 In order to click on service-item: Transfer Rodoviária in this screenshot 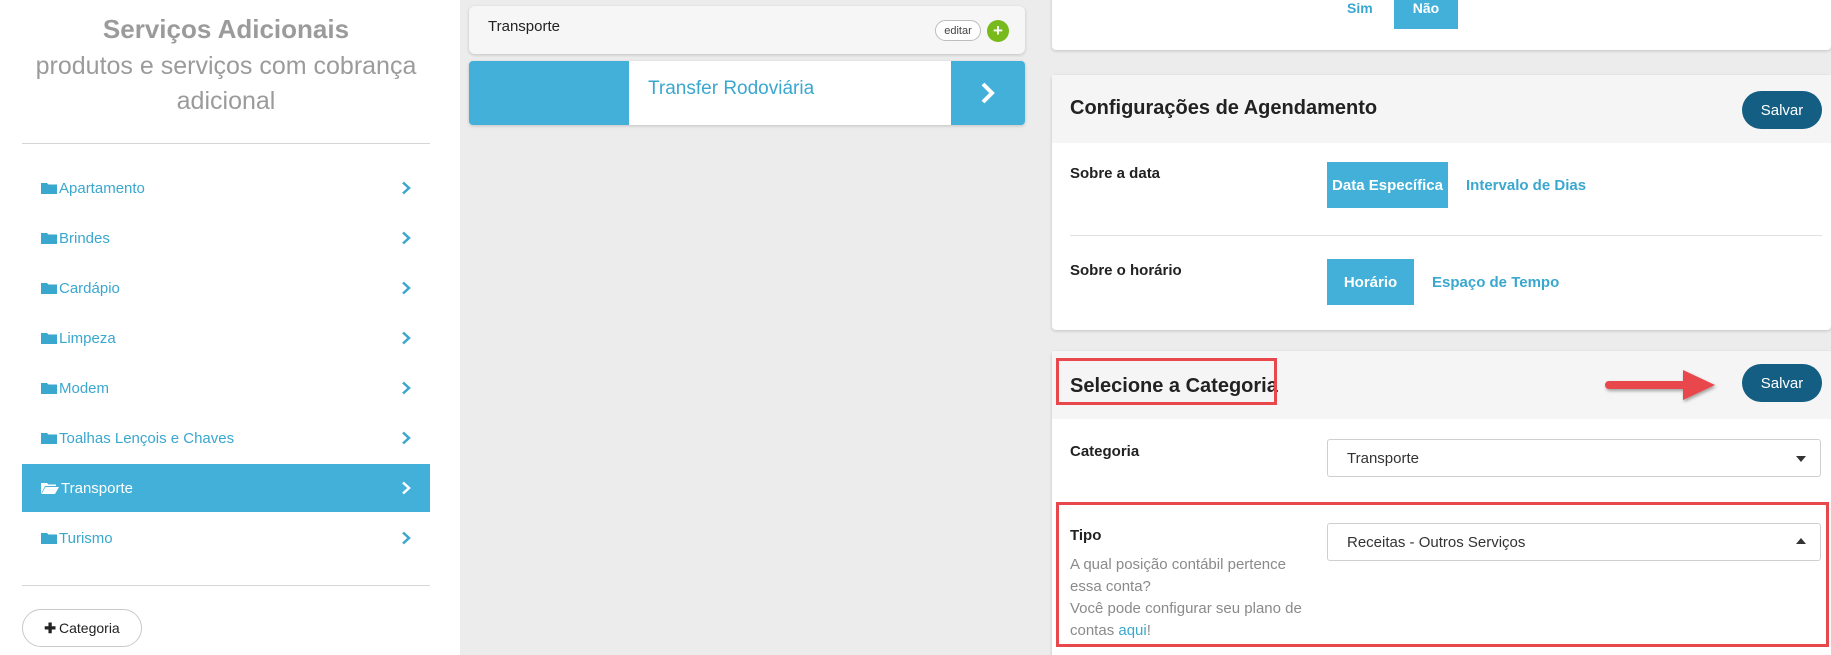, I will do `click(747, 93)`.